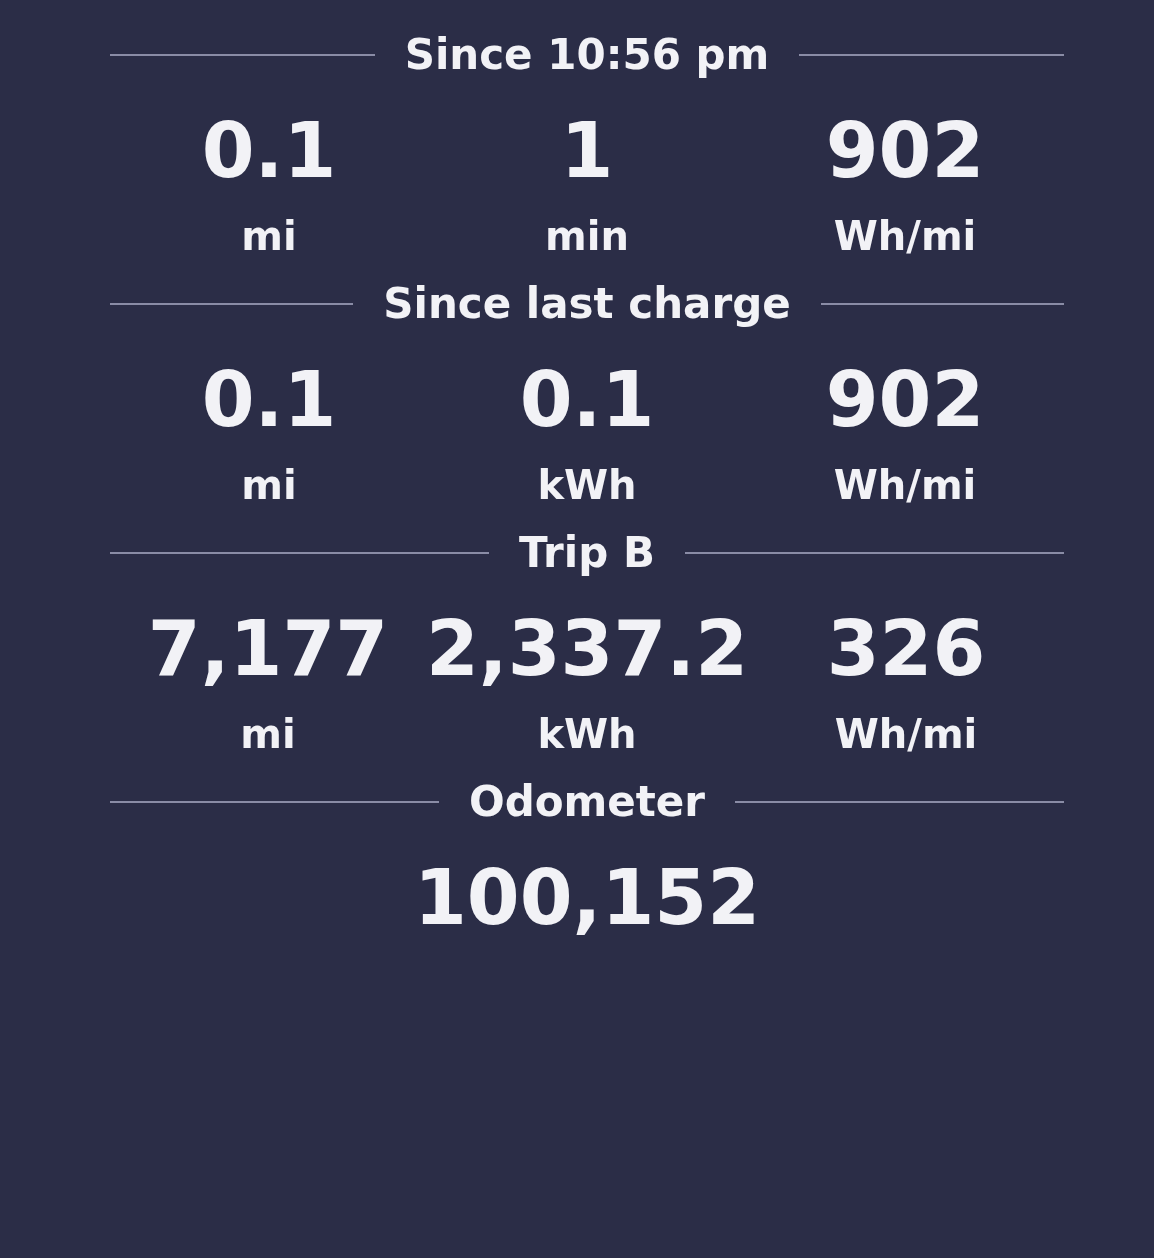  I want to click on section-title: Since 10:56 pm, so click(587, 54).